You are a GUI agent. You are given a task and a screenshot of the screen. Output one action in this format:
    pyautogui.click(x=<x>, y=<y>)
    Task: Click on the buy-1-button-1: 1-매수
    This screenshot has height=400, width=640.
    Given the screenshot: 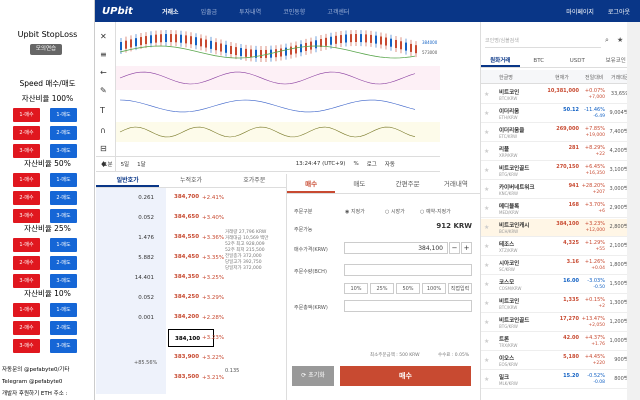 What is the action you would take?
    pyautogui.click(x=26, y=180)
    